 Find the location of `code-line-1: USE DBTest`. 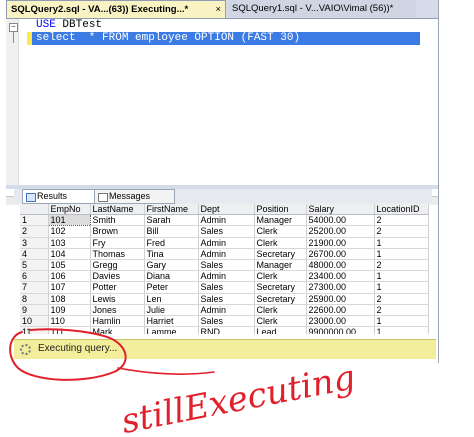

code-line-1: USE DBTest is located at coordinates (69, 25).